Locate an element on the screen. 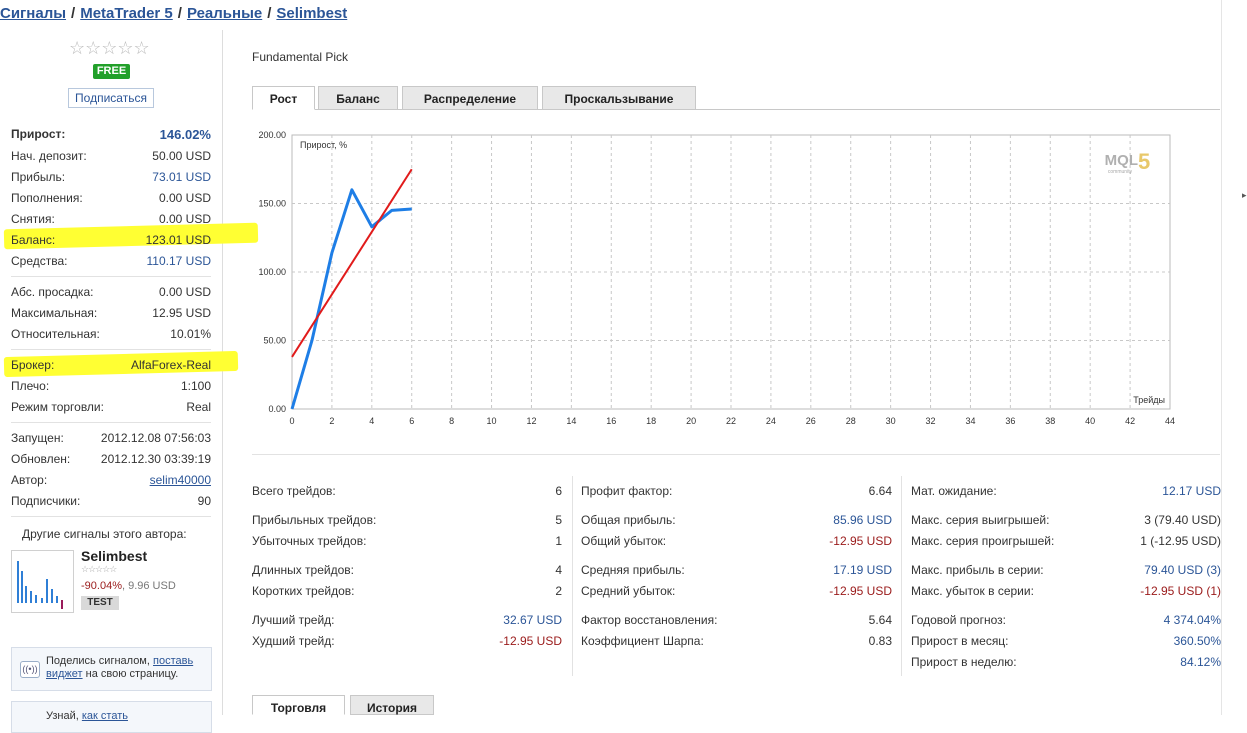 This screenshot has height=733, width=1247. tab-trading: Торговля is located at coordinates (298, 705).